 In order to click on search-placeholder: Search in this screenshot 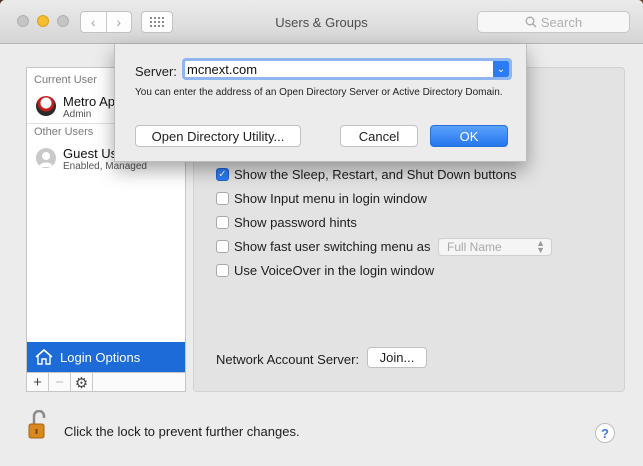, I will do `click(561, 22)`.